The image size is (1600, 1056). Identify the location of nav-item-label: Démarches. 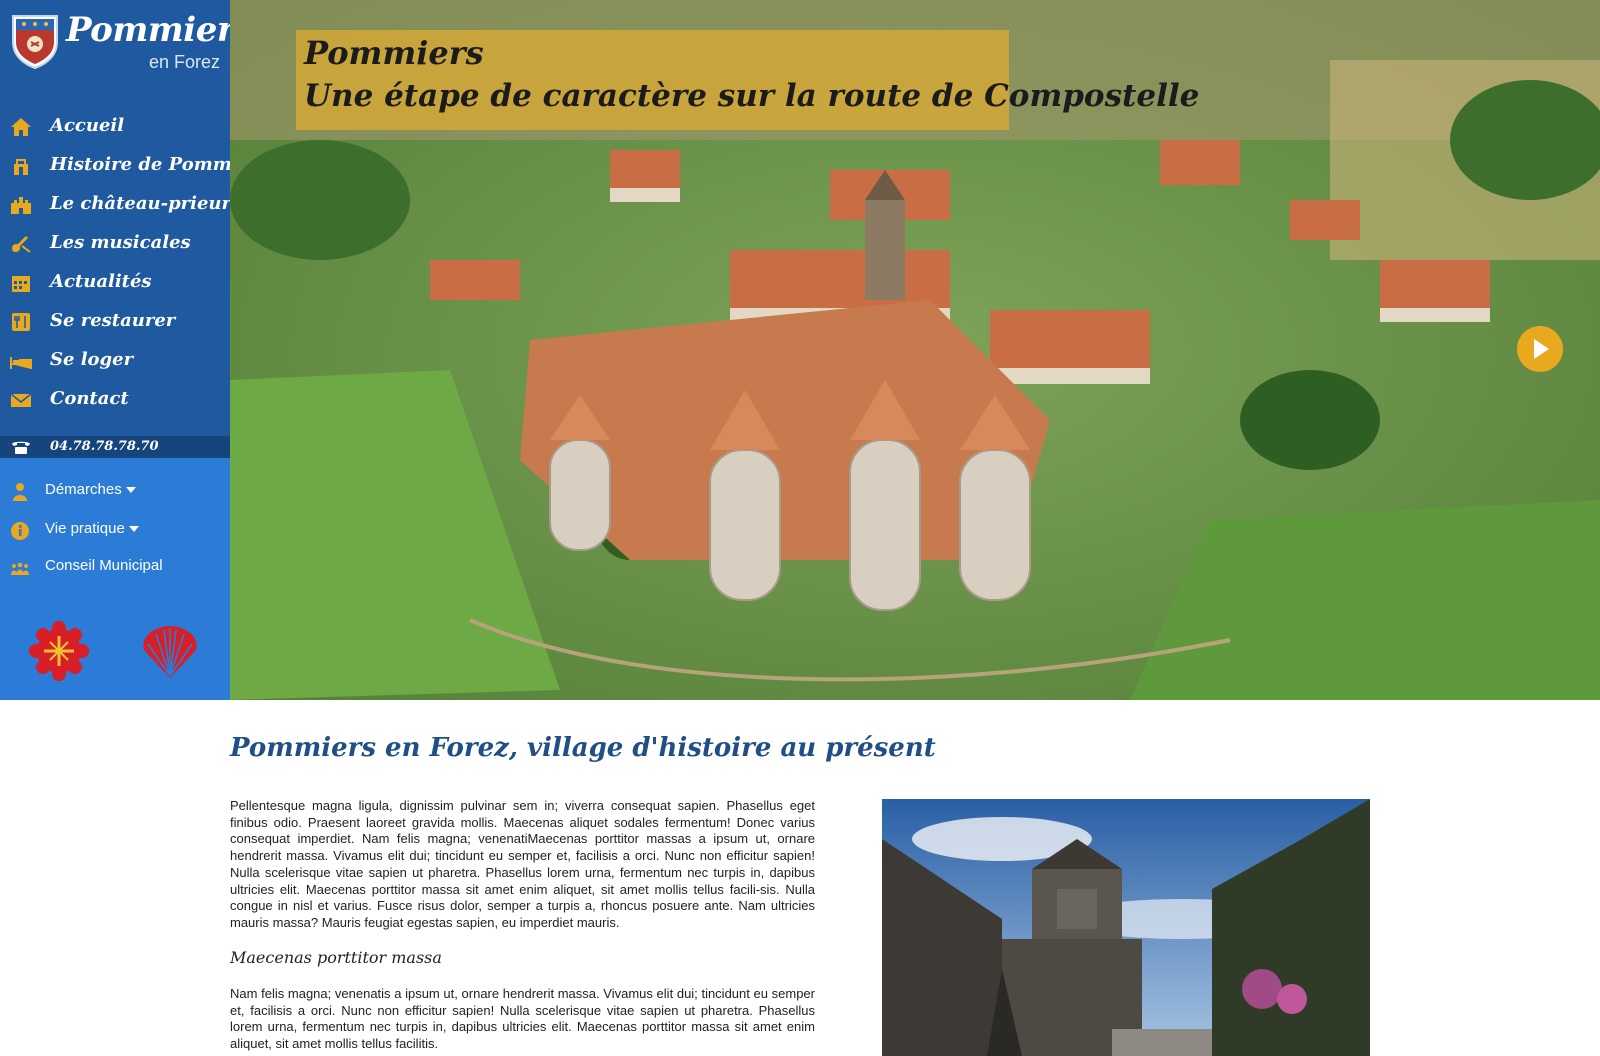
(90, 489).